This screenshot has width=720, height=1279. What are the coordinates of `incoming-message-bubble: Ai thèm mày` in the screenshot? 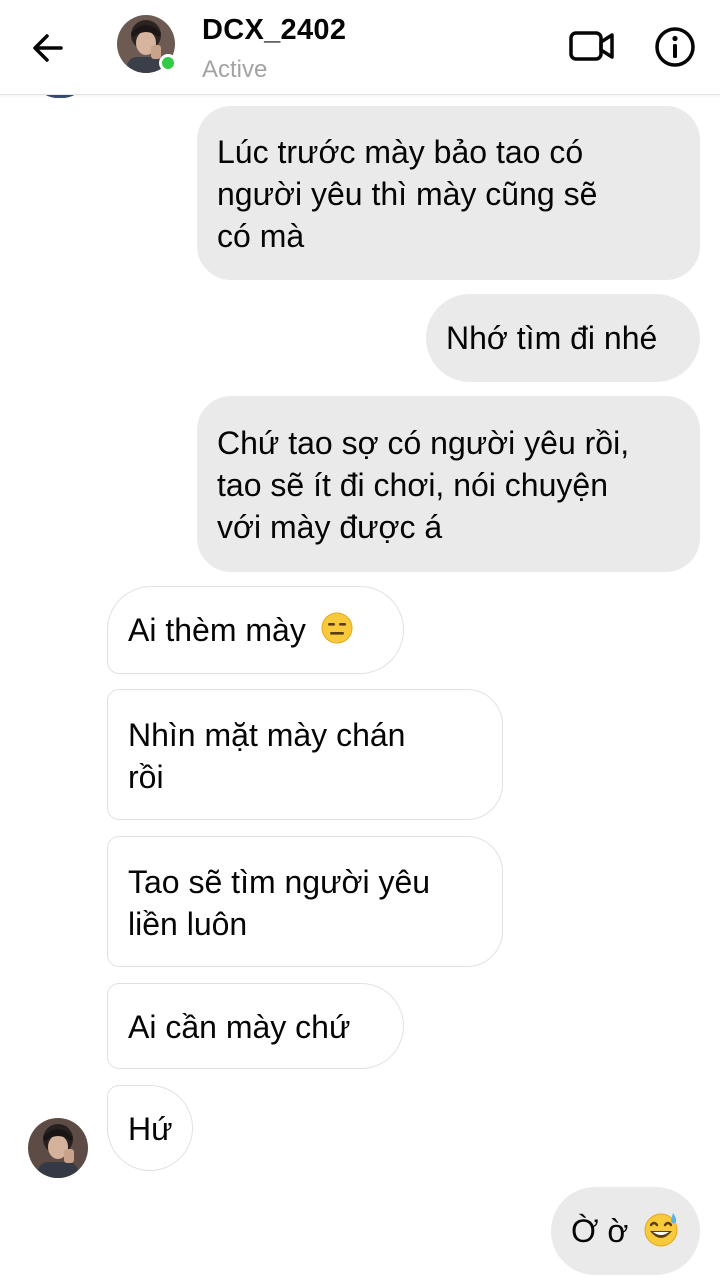 It's located at (255, 630).